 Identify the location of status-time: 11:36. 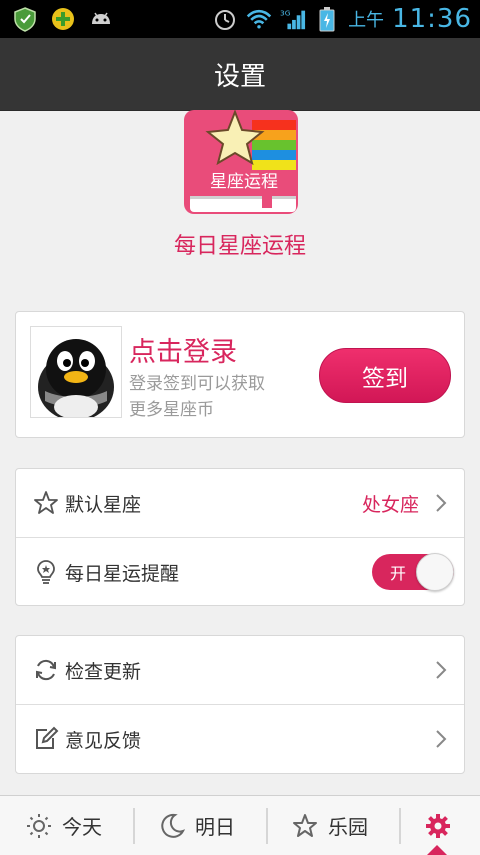
(432, 19).